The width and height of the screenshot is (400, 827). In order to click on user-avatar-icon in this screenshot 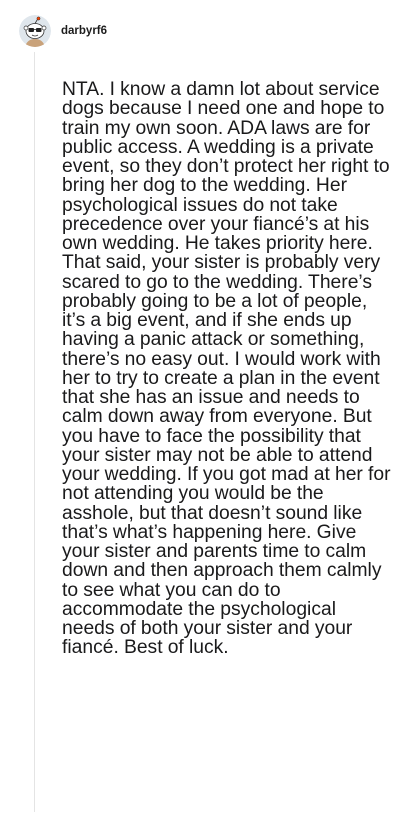, I will do `click(35, 31)`.